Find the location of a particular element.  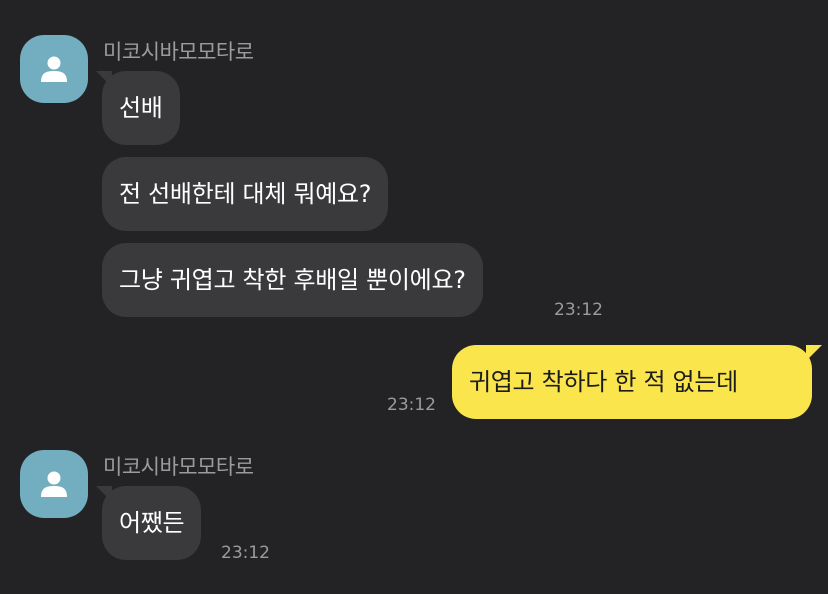

my-message-bubble: 귀엽고 착하다 한 적 없는데 is located at coordinates (632, 382).